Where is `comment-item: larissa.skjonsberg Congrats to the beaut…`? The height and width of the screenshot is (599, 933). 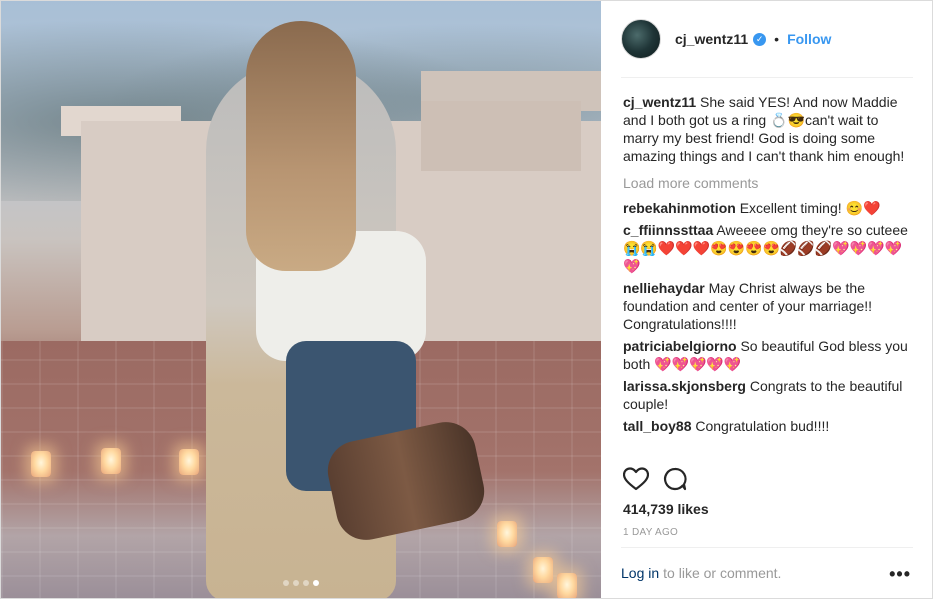
comment-item: larissa.skjonsberg Congrats to the beaut… is located at coordinates (768, 395).